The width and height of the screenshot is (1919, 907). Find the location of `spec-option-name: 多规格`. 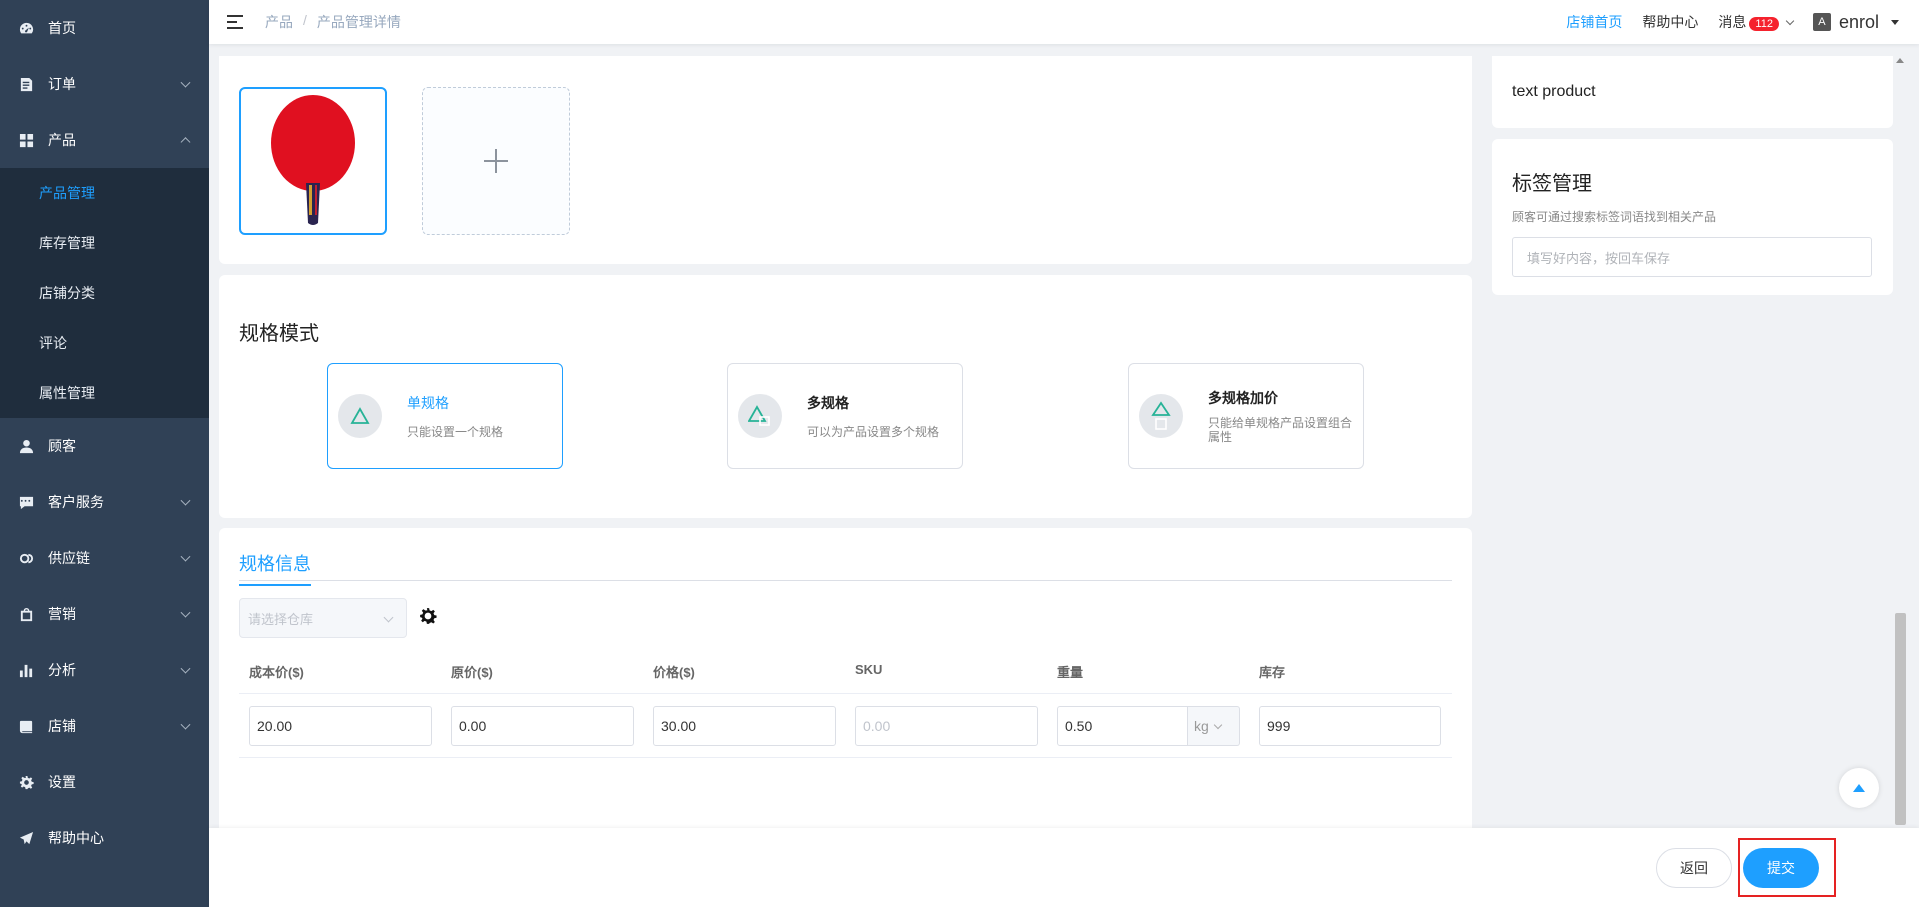

spec-option-name: 多规格 is located at coordinates (828, 403).